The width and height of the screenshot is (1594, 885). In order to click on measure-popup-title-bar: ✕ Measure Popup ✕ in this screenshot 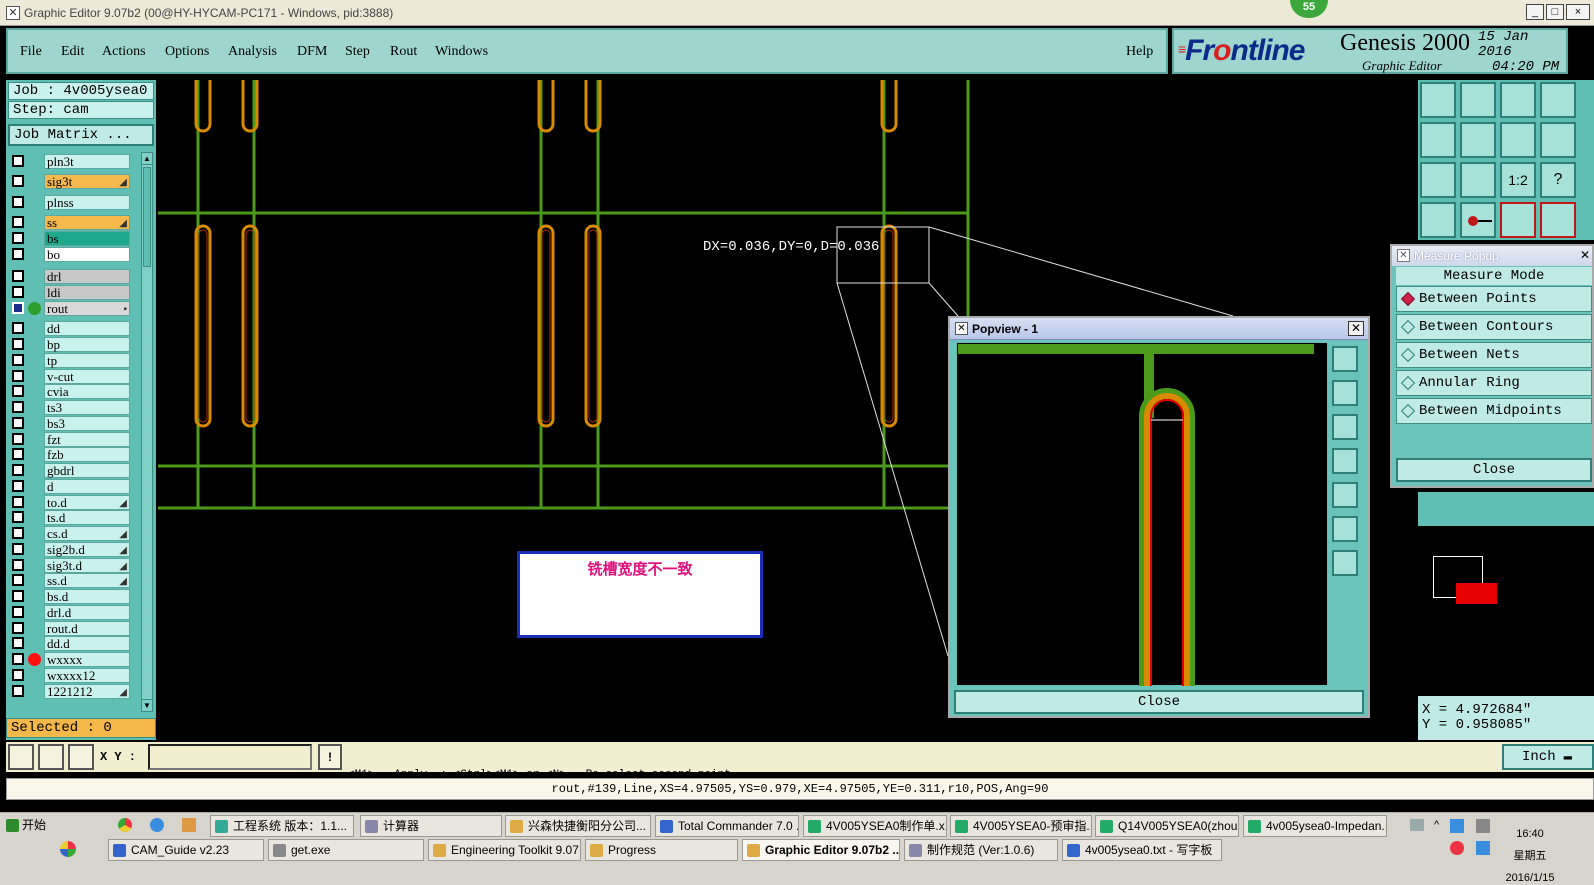, I will do `click(1492, 256)`.